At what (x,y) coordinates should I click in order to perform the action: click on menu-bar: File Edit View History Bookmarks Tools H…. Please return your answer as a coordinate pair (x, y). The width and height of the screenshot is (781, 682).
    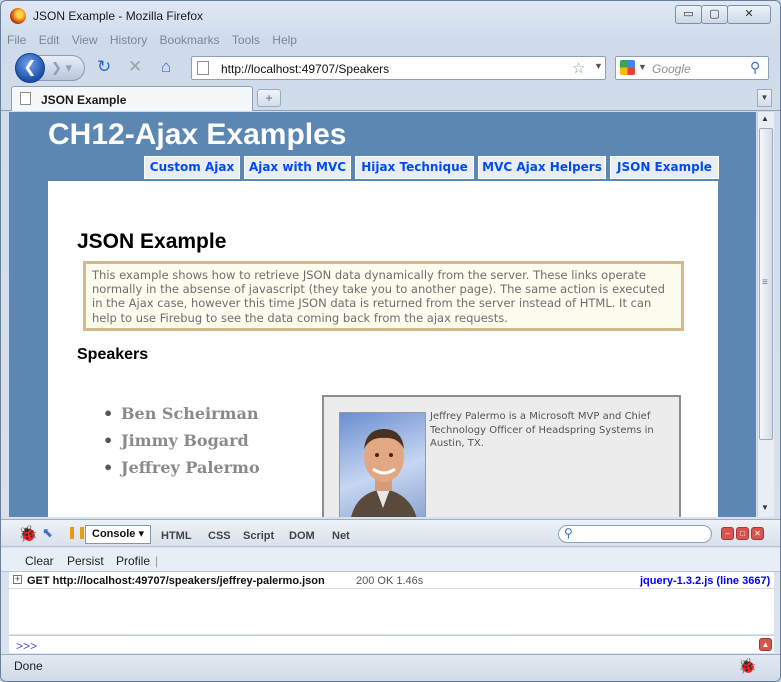
    Looking at the image, I should click on (156, 42).